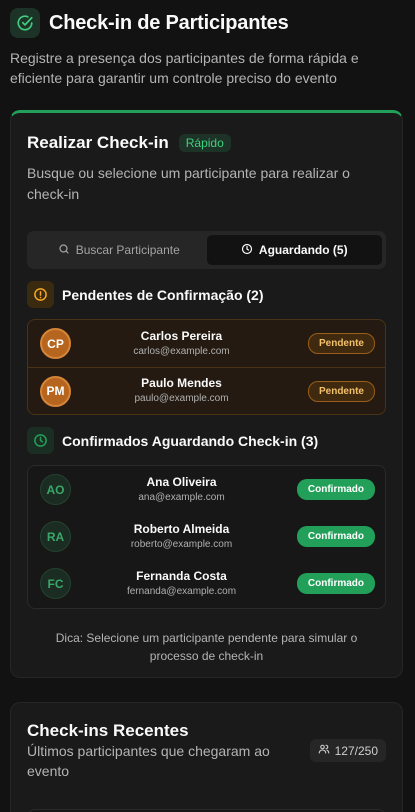 The image size is (415, 812). What do you see at coordinates (108, 730) in the screenshot?
I see `recent-checkins-title: Check-ins Recentes` at bounding box center [108, 730].